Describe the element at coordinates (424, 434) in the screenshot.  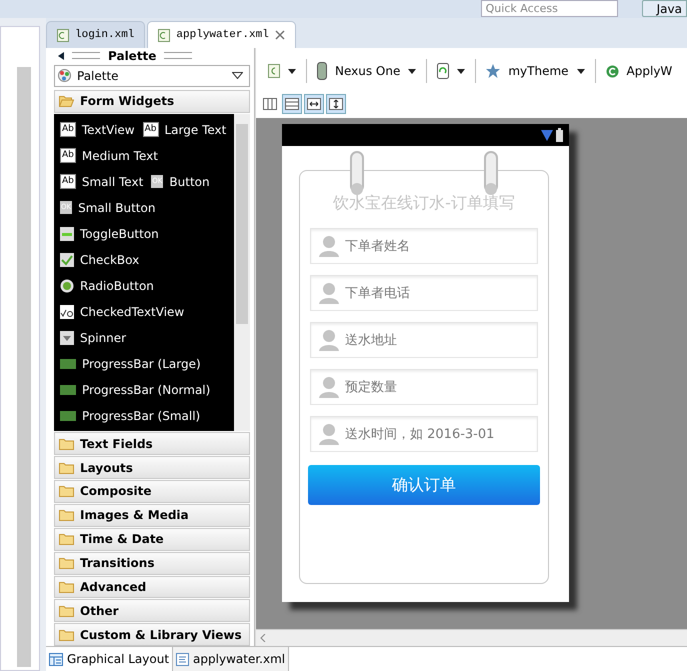
I see `input-field: 送水时间，如 2016-3-01` at that location.